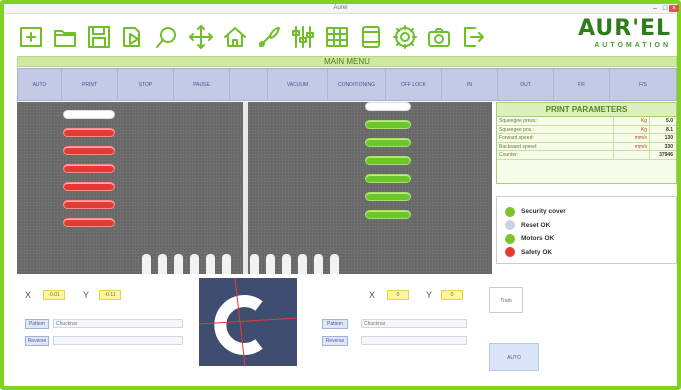 Image resolution: width=681 pixels, height=390 pixels. I want to click on status-label: Motors OK, so click(538, 239).